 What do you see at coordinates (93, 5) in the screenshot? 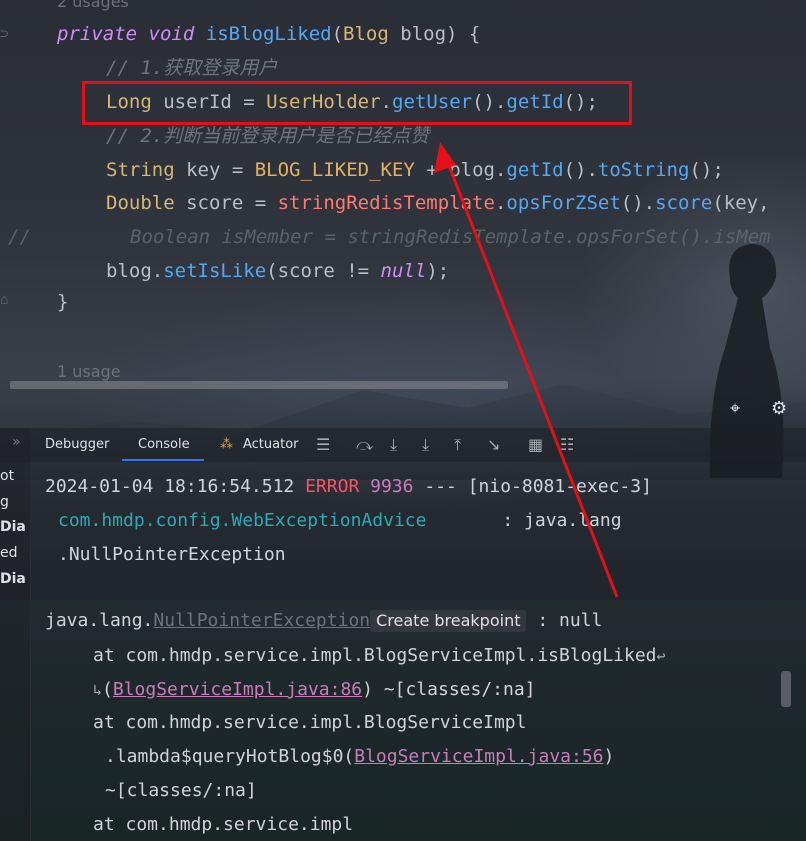
I see `usage-hint: 2 usages` at bounding box center [93, 5].